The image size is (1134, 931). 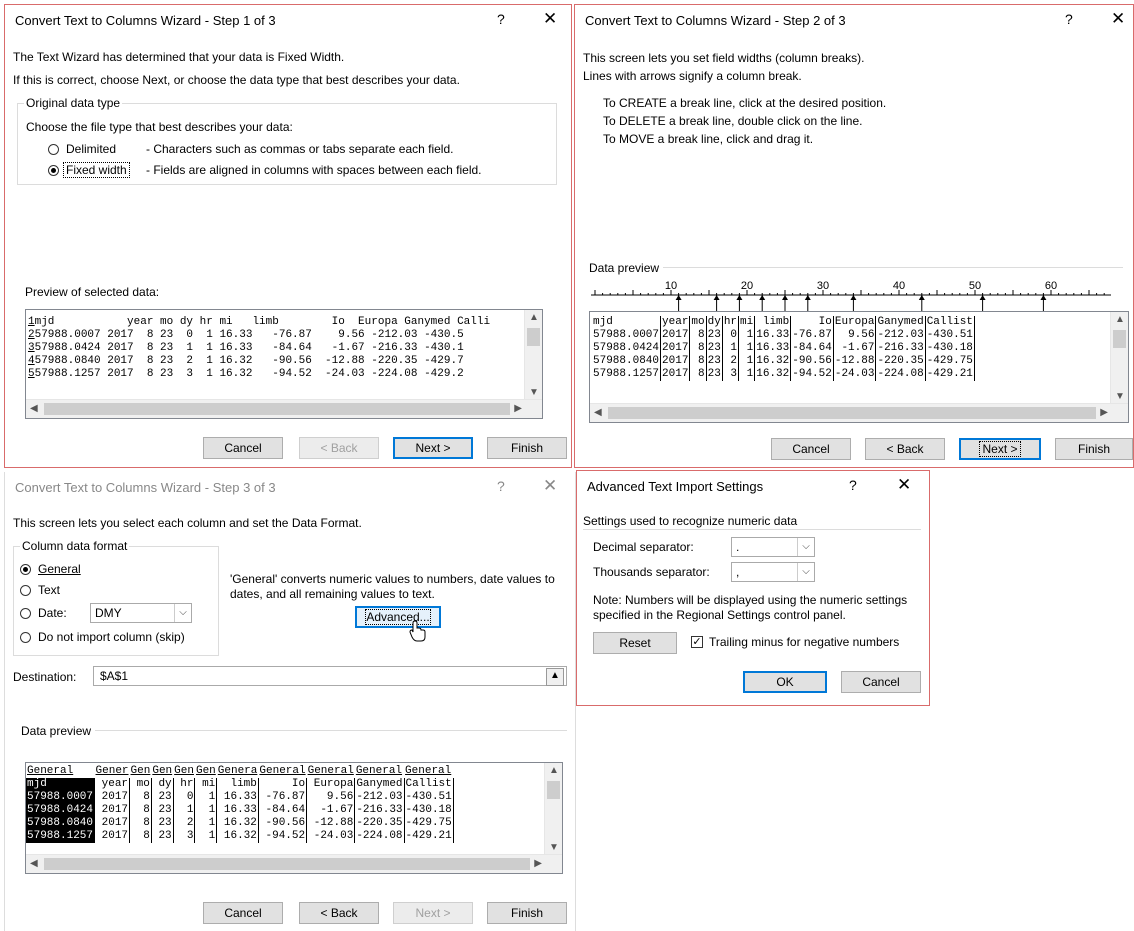 What do you see at coordinates (294, 863) in the screenshot?
I see `horizontal-scrollbar: ◀ ▶` at bounding box center [294, 863].